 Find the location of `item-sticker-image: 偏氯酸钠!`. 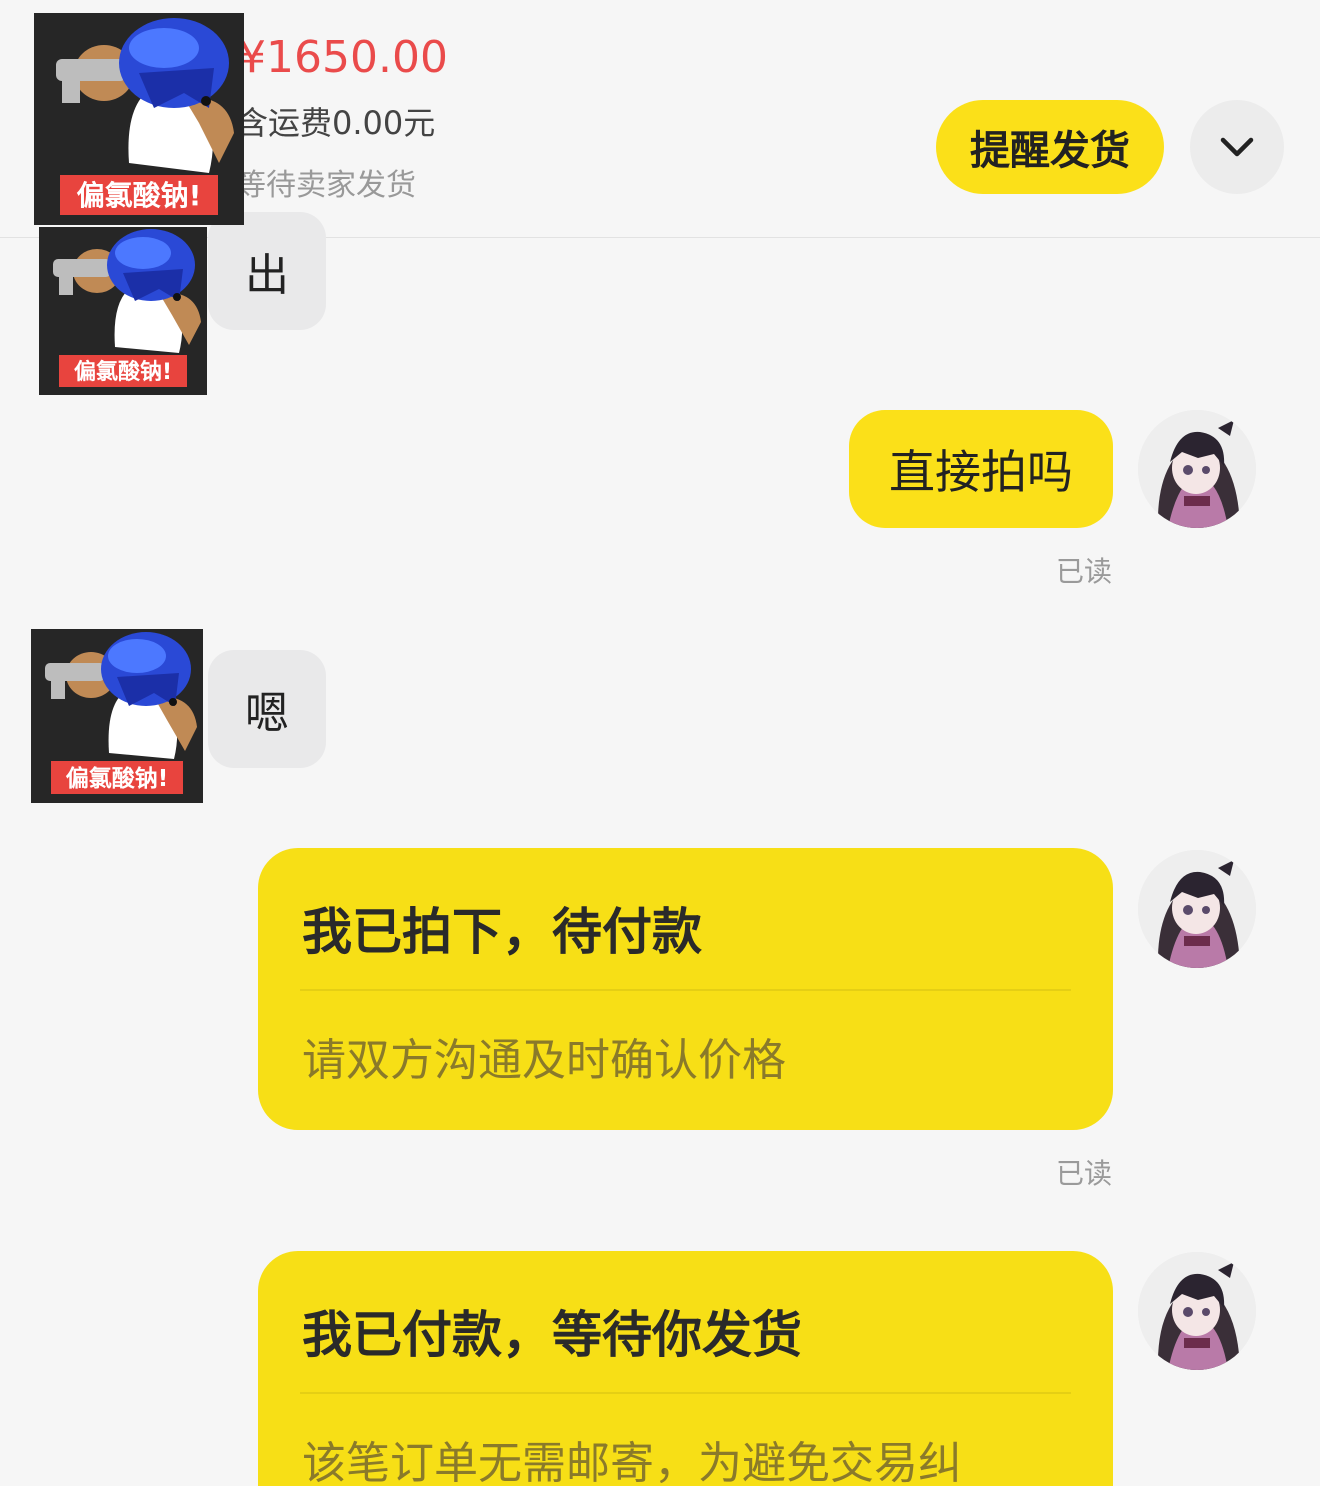

item-sticker-image: 偏氯酸钠! is located at coordinates (139, 119).